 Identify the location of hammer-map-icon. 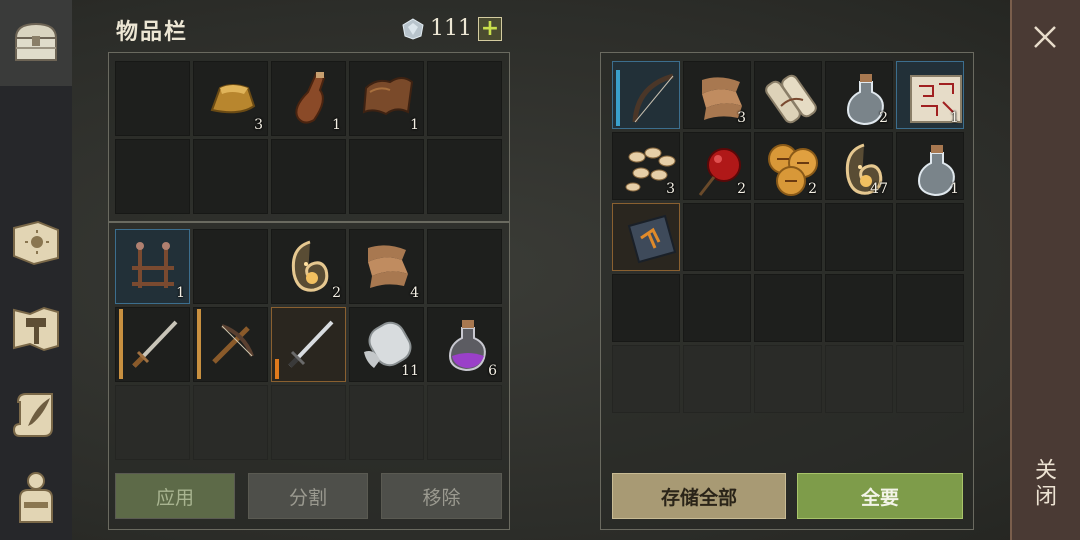
(36, 329).